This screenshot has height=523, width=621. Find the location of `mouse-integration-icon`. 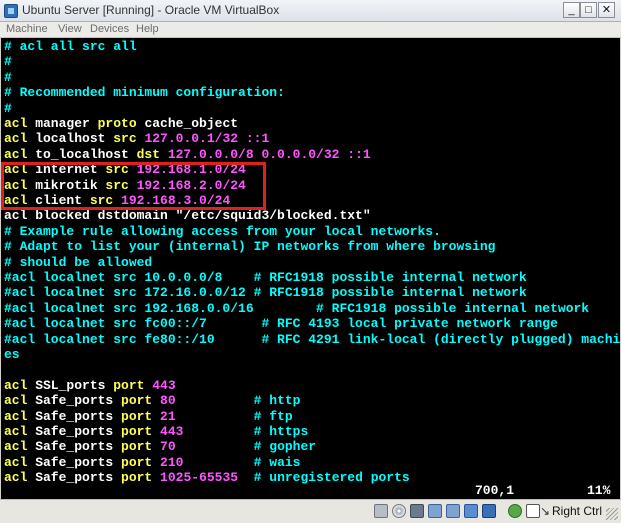

mouse-integration-icon is located at coordinates (533, 511).